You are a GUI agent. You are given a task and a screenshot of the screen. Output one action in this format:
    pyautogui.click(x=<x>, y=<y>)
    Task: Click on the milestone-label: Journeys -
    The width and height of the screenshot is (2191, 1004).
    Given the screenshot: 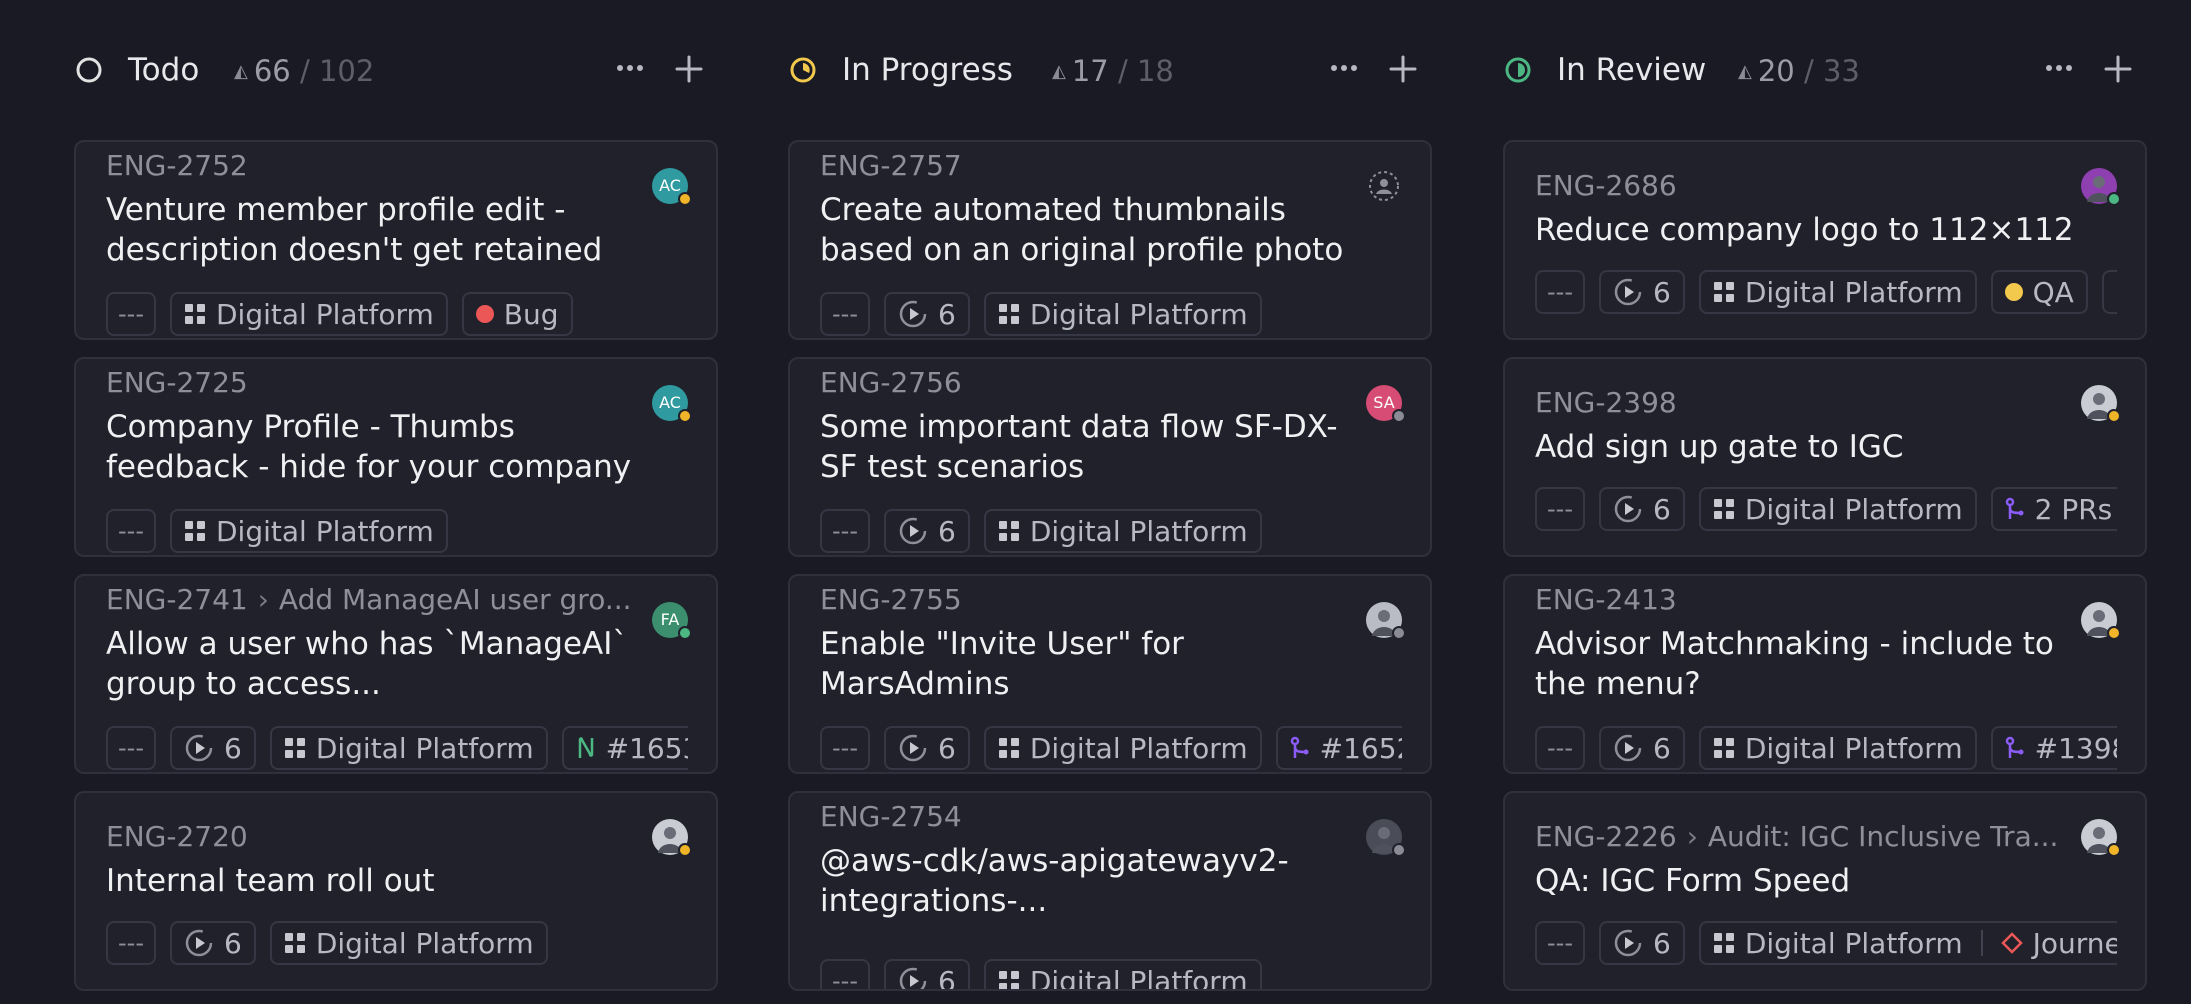 What is the action you would take?
    pyautogui.click(x=2074, y=943)
    